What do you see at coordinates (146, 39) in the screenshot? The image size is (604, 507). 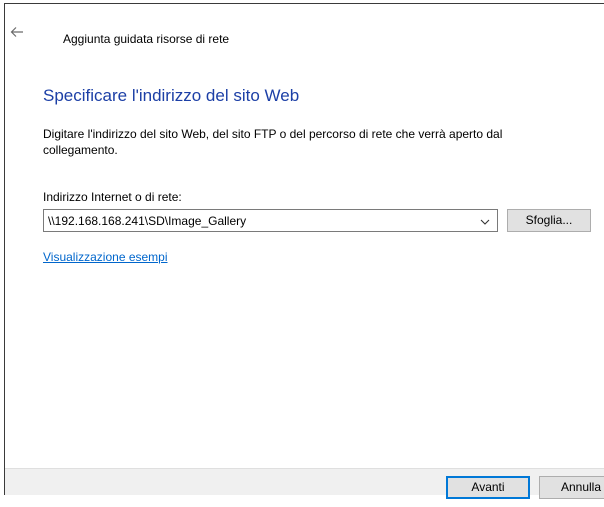 I see `window-title: Aggiunta guidata risorse di rete` at bounding box center [146, 39].